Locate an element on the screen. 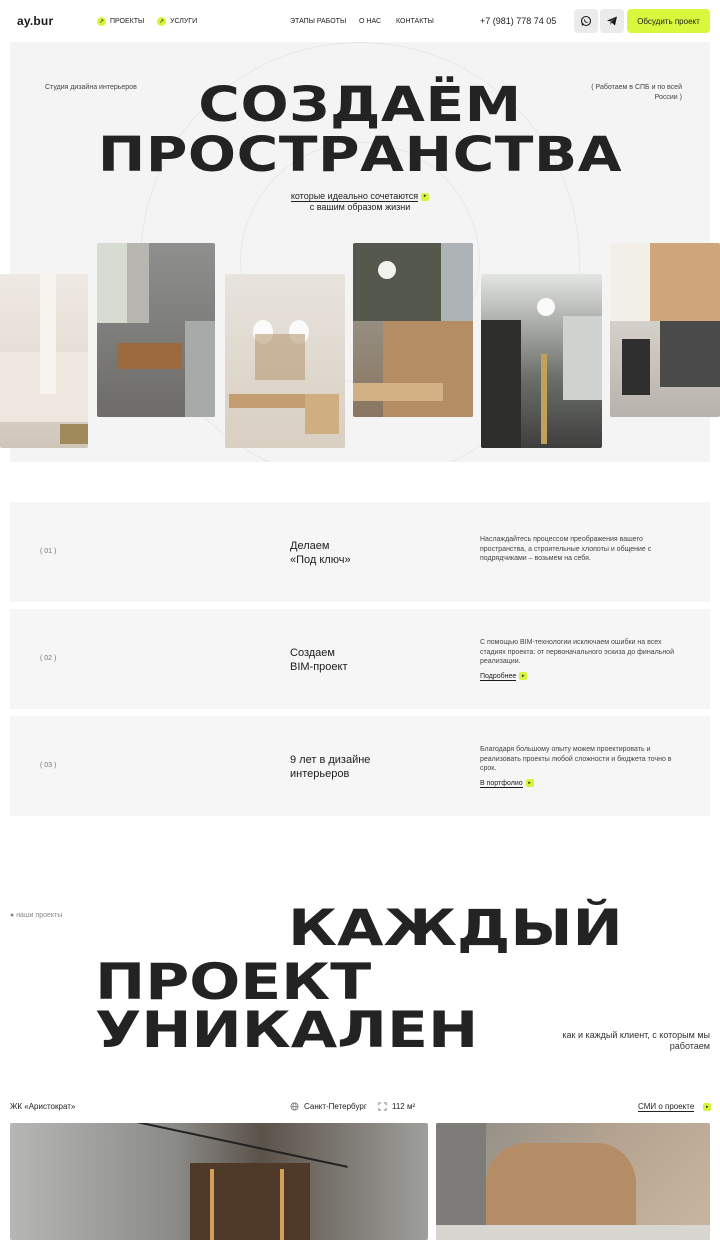 This screenshot has height=1240, width=720. feature-title: Создаем BIM-проект is located at coordinates (319, 660).